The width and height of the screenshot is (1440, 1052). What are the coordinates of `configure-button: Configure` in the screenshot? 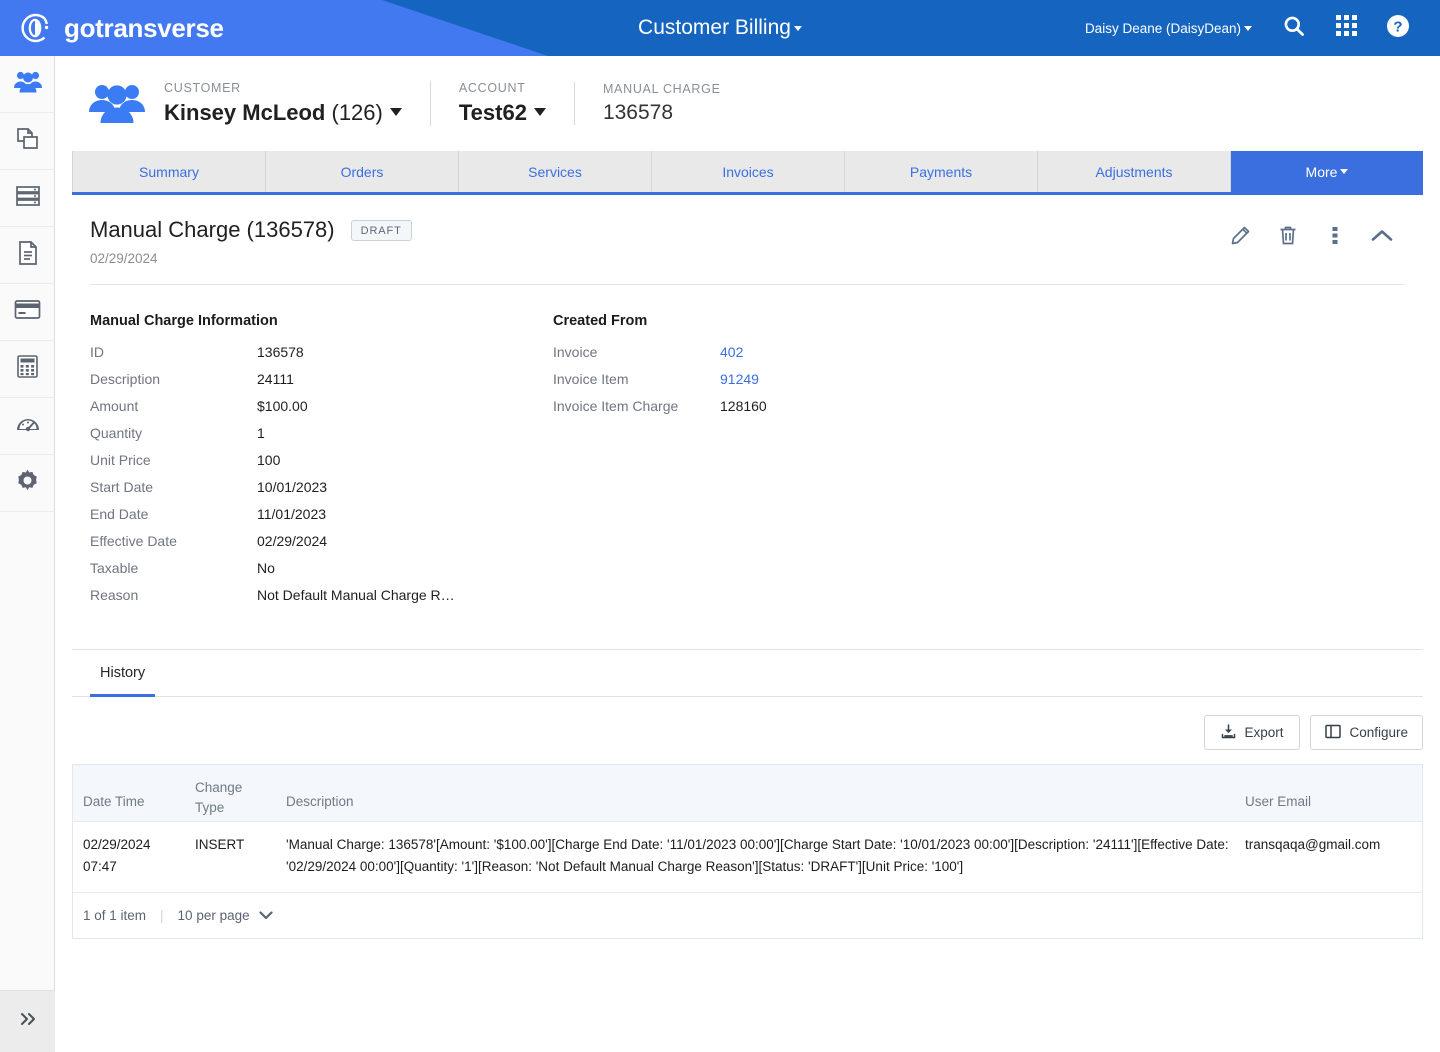 It's located at (1366, 732).